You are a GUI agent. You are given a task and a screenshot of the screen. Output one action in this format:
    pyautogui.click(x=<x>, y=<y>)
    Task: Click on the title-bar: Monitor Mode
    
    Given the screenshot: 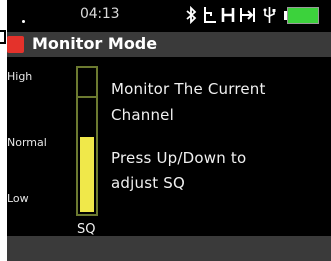 What is the action you would take?
    pyautogui.click(x=169, y=44)
    